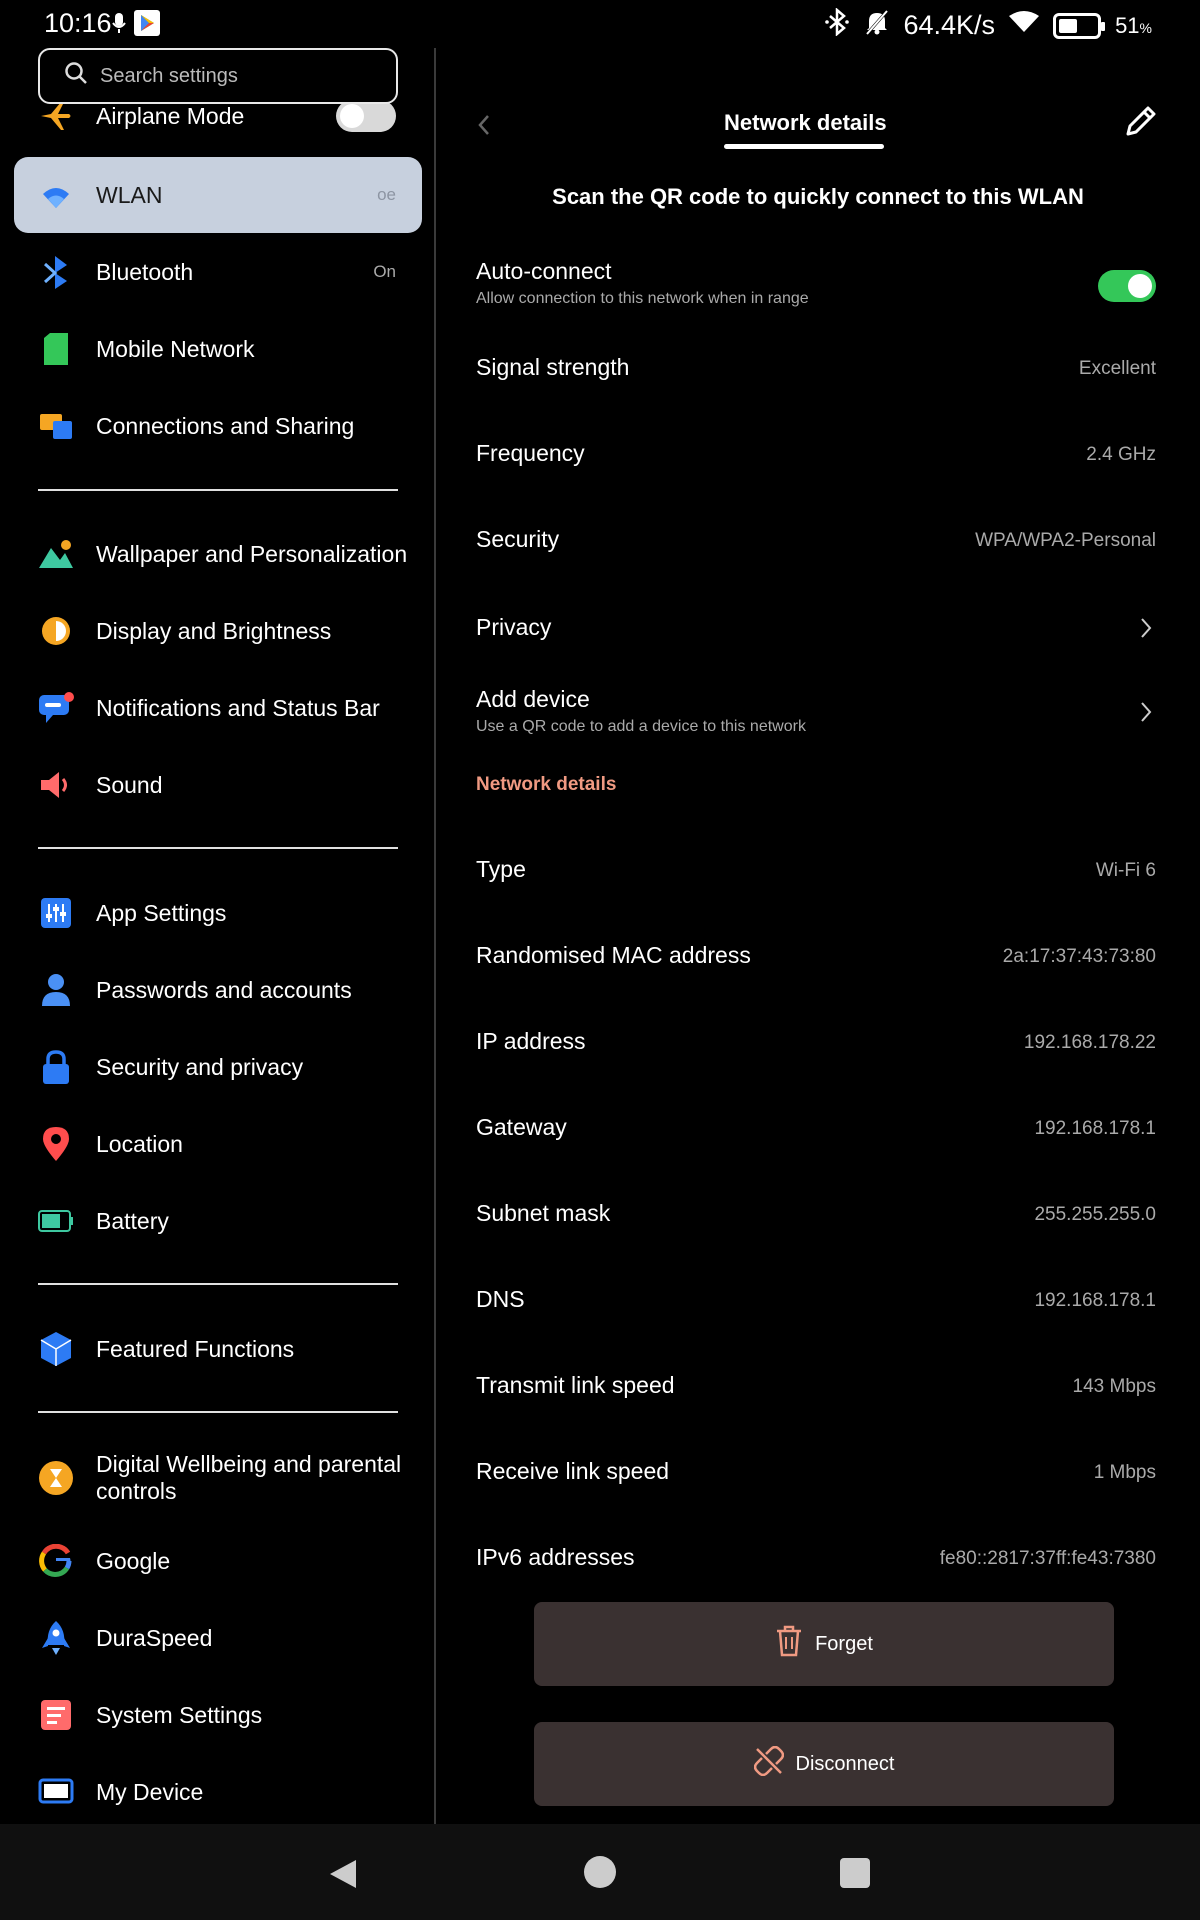  I want to click on sidebar-item-google: Google, so click(218, 1561).